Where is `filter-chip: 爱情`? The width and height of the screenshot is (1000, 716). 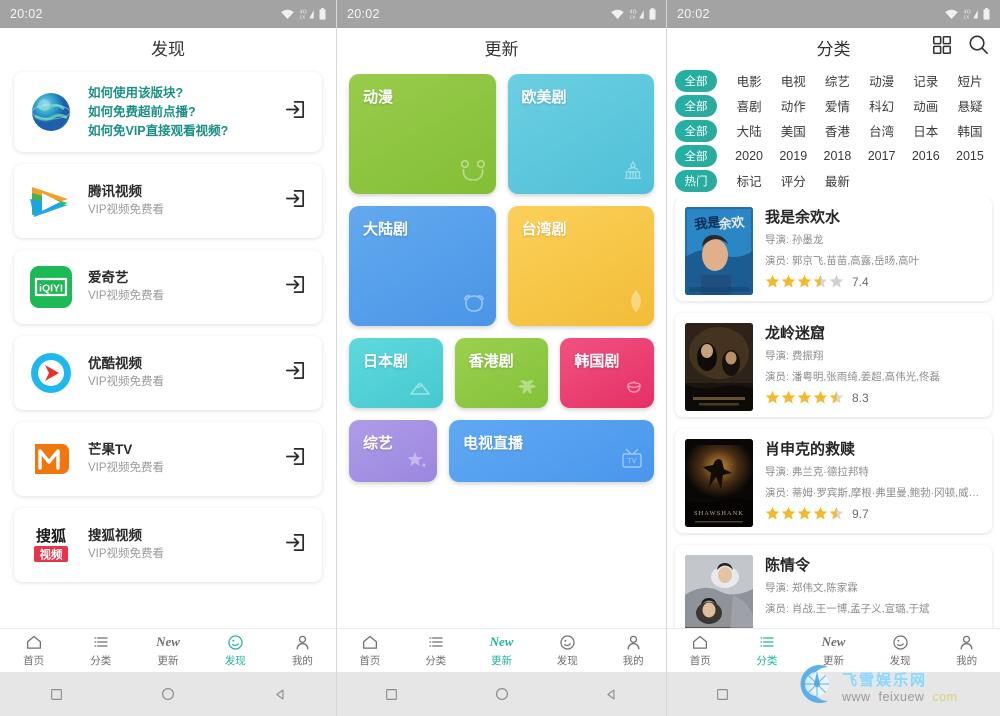 filter-chip: 爱情 is located at coordinates (837, 105).